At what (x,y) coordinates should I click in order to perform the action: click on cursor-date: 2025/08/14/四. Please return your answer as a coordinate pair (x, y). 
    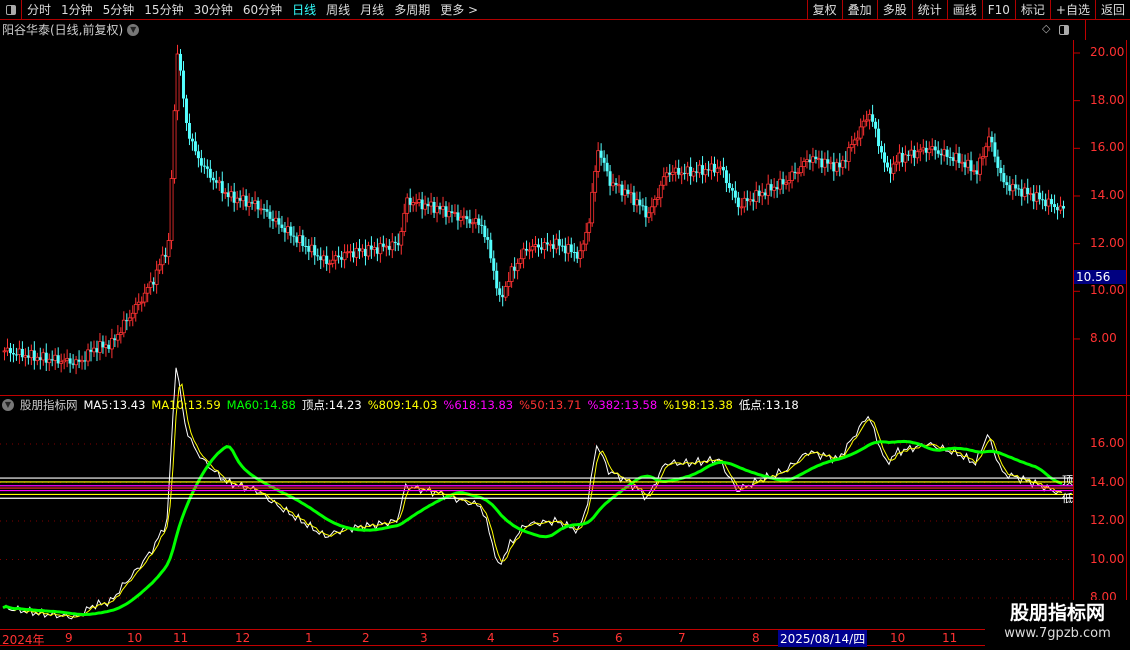
    Looking at the image, I should click on (823, 638).